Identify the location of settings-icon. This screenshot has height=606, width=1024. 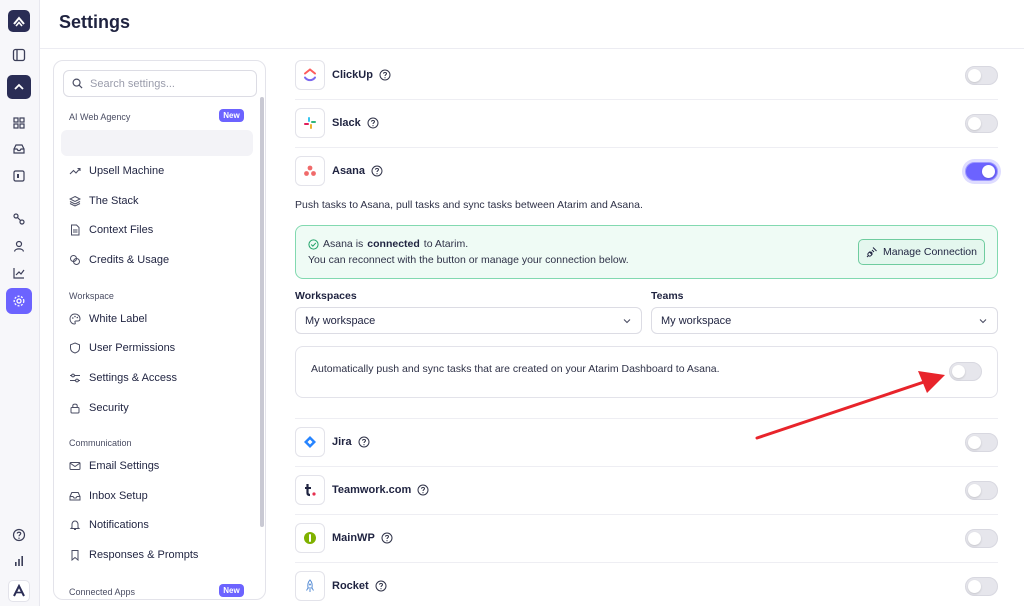
(19, 301).